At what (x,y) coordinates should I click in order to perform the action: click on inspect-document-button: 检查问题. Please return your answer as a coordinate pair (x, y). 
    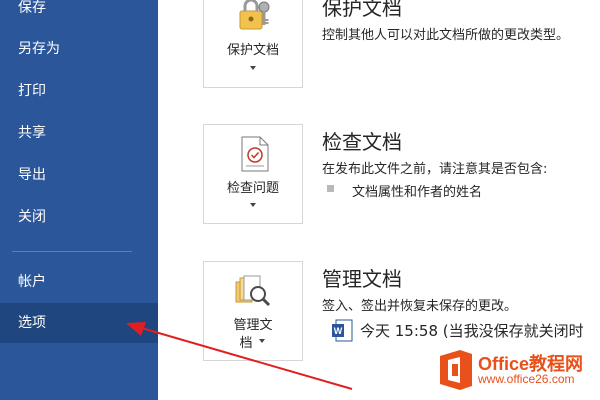
    Looking at the image, I should click on (253, 174).